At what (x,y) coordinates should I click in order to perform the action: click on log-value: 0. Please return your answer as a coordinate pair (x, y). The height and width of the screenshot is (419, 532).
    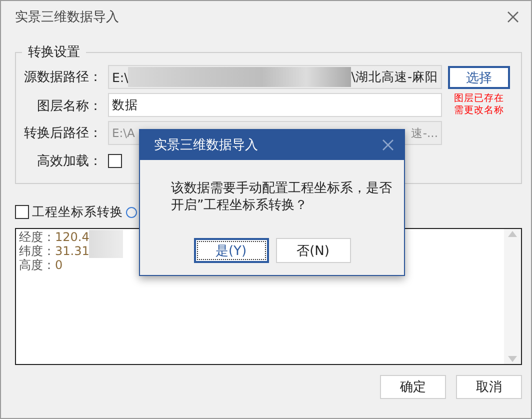
    Looking at the image, I should click on (59, 265).